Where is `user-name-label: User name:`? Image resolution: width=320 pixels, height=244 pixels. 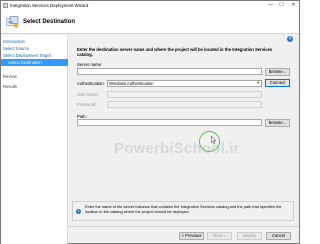 user-name-label: User name: is located at coordinates (88, 94).